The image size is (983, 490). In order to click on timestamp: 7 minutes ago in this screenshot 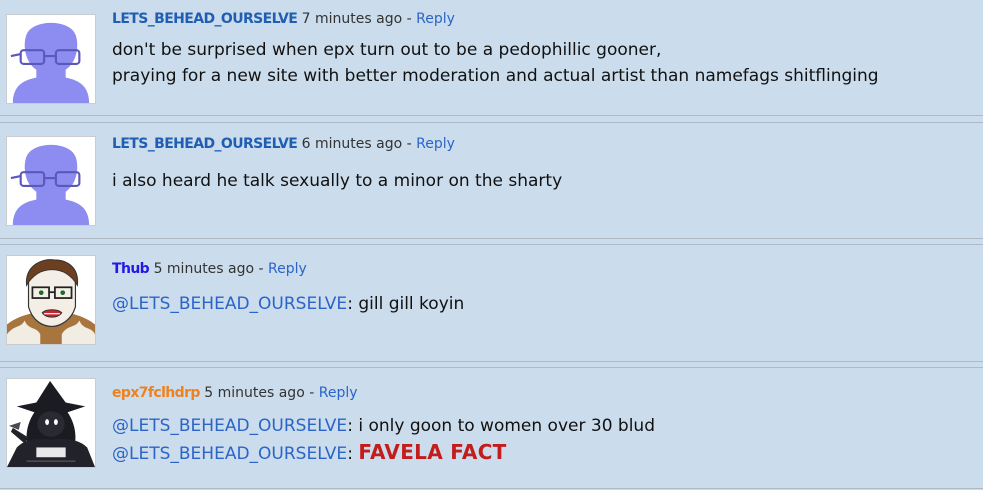, I will do `click(352, 19)`.